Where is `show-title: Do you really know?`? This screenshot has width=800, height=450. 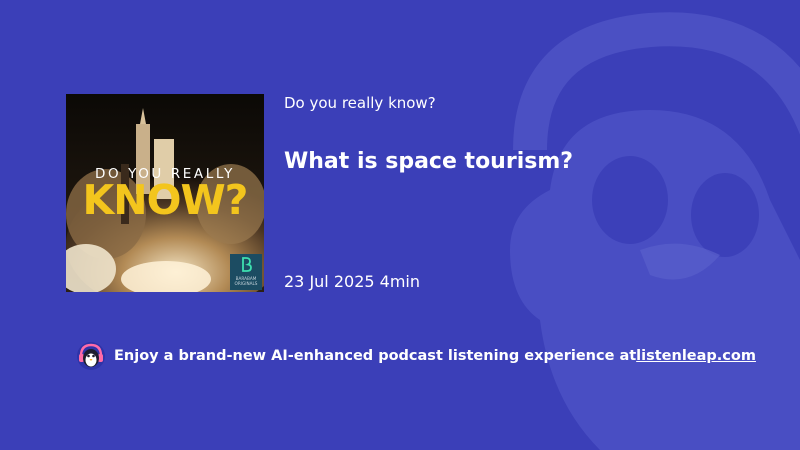
show-title: Do you really know? is located at coordinates (360, 103).